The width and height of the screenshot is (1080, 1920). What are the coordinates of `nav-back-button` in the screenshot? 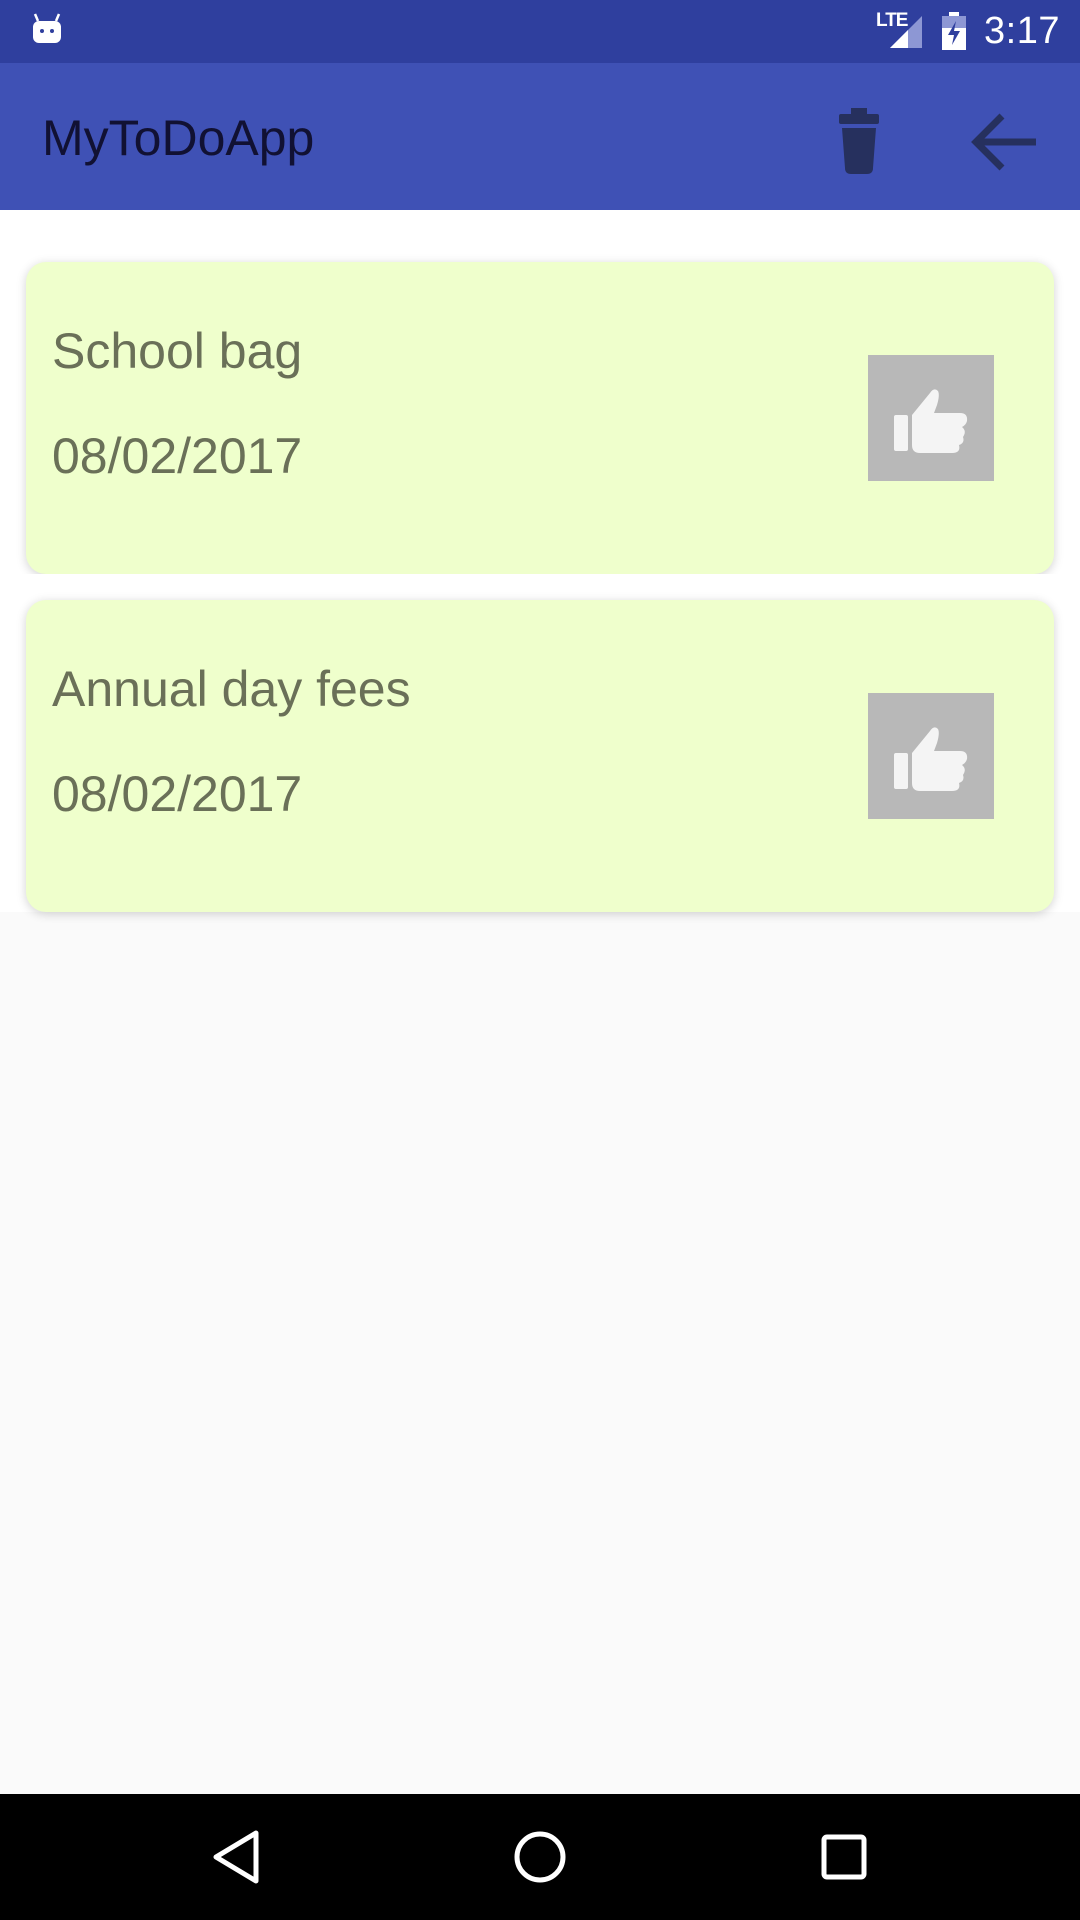 It's located at (236, 1857).